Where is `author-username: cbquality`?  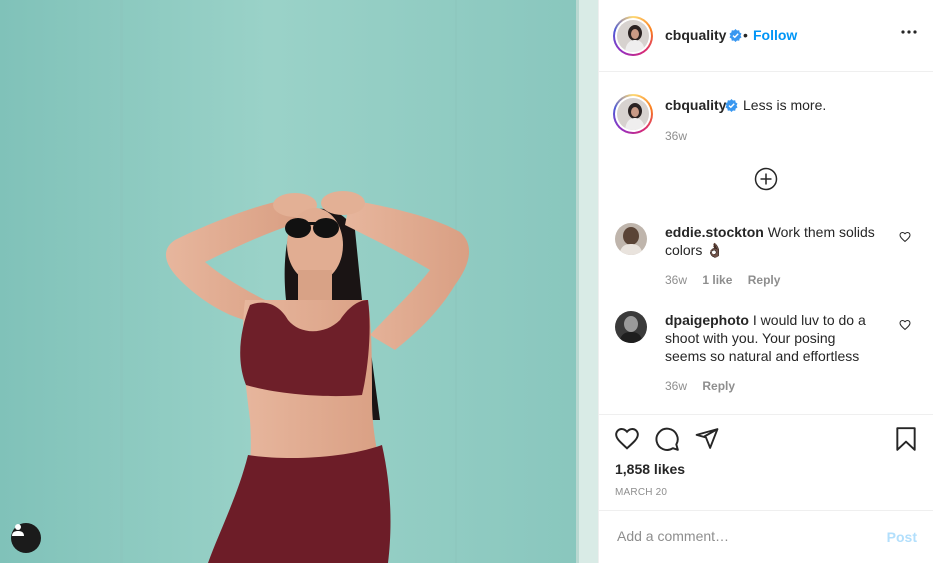 author-username: cbquality is located at coordinates (695, 35).